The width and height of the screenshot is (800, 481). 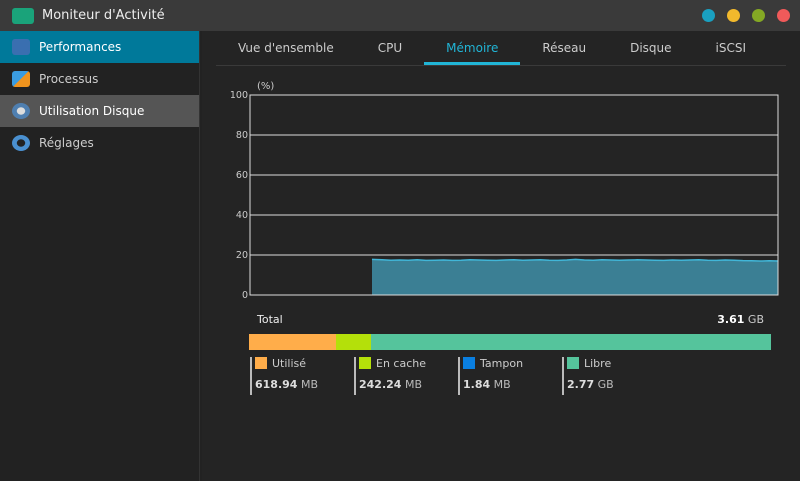 I want to click on y-tick-label: 60, so click(x=242, y=175).